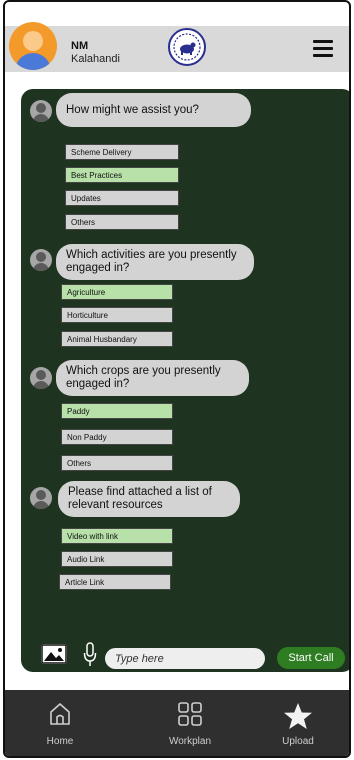  Describe the element at coordinates (117, 437) in the screenshot. I see `option-non-paddy: Non Paddy` at that location.